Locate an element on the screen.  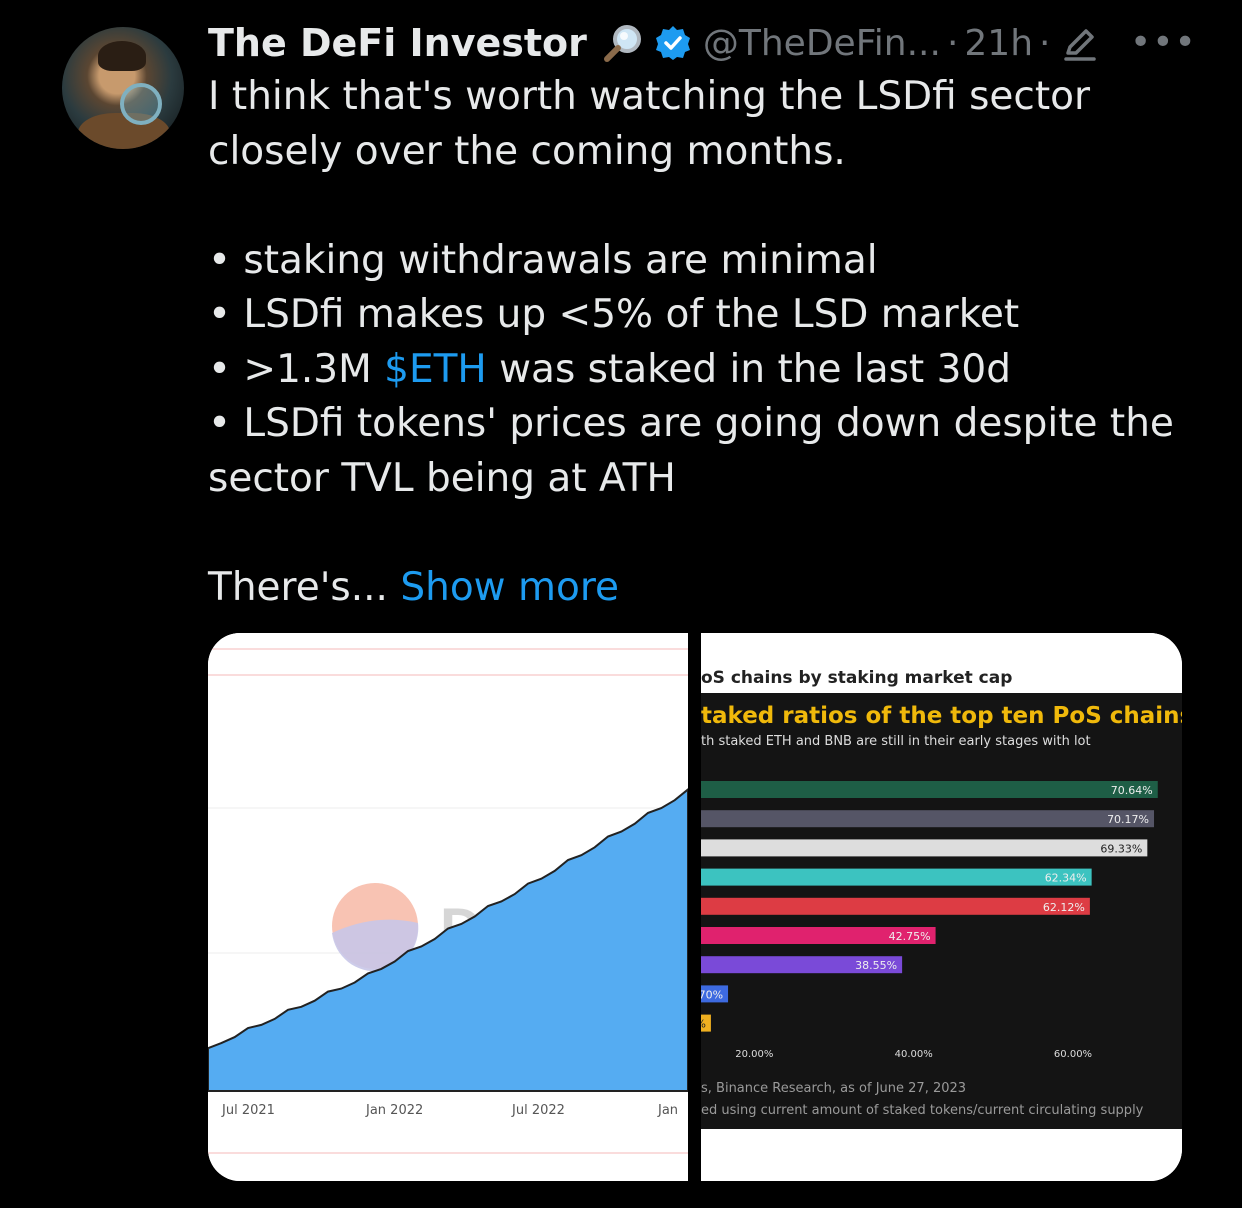
bar-value-label: 70.17% is located at coordinates (1128, 819).